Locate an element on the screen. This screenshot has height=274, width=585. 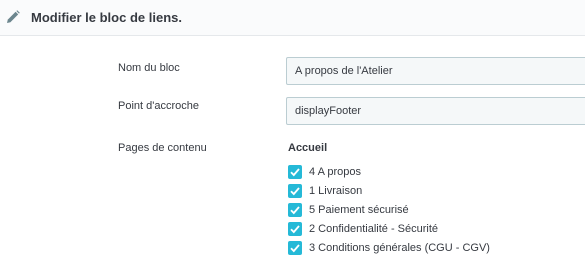
hook-input is located at coordinates (435, 111).